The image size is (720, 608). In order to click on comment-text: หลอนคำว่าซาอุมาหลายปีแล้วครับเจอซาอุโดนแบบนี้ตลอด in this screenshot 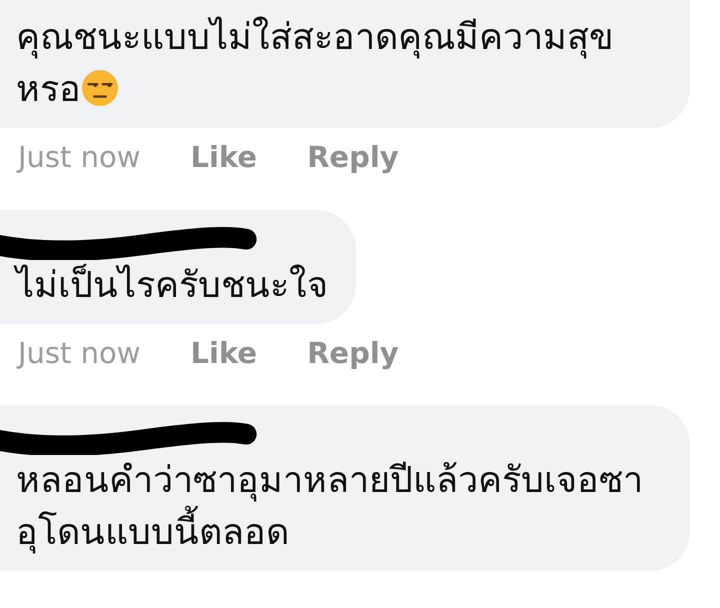, I will do `click(329, 506)`.